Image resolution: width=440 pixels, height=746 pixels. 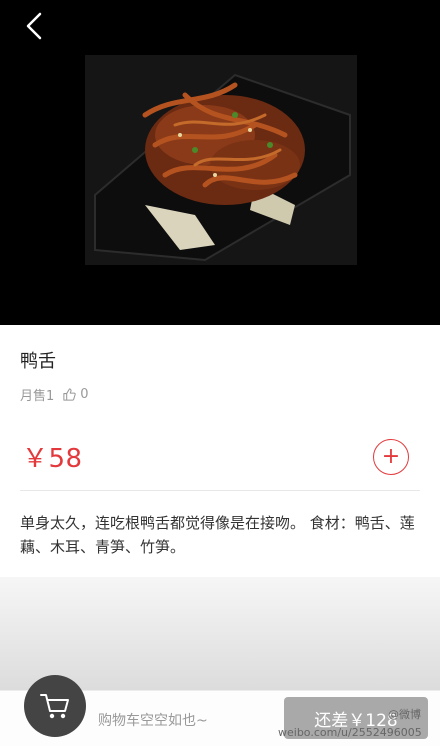 What do you see at coordinates (217, 535) in the screenshot?
I see `dish-description: 单身太久，连吃根鸭舌都觉得像是在接吻。 食材：鸭舌、莲藕、木耳、青笋、竹笋。` at bounding box center [217, 535].